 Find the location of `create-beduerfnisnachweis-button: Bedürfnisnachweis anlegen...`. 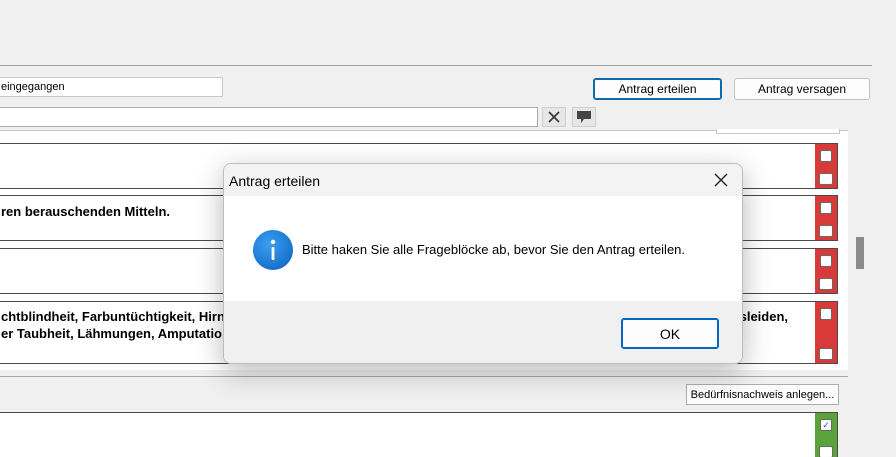

create-beduerfnisnachweis-button: Bedürfnisnachweis anlegen... is located at coordinates (762, 394).